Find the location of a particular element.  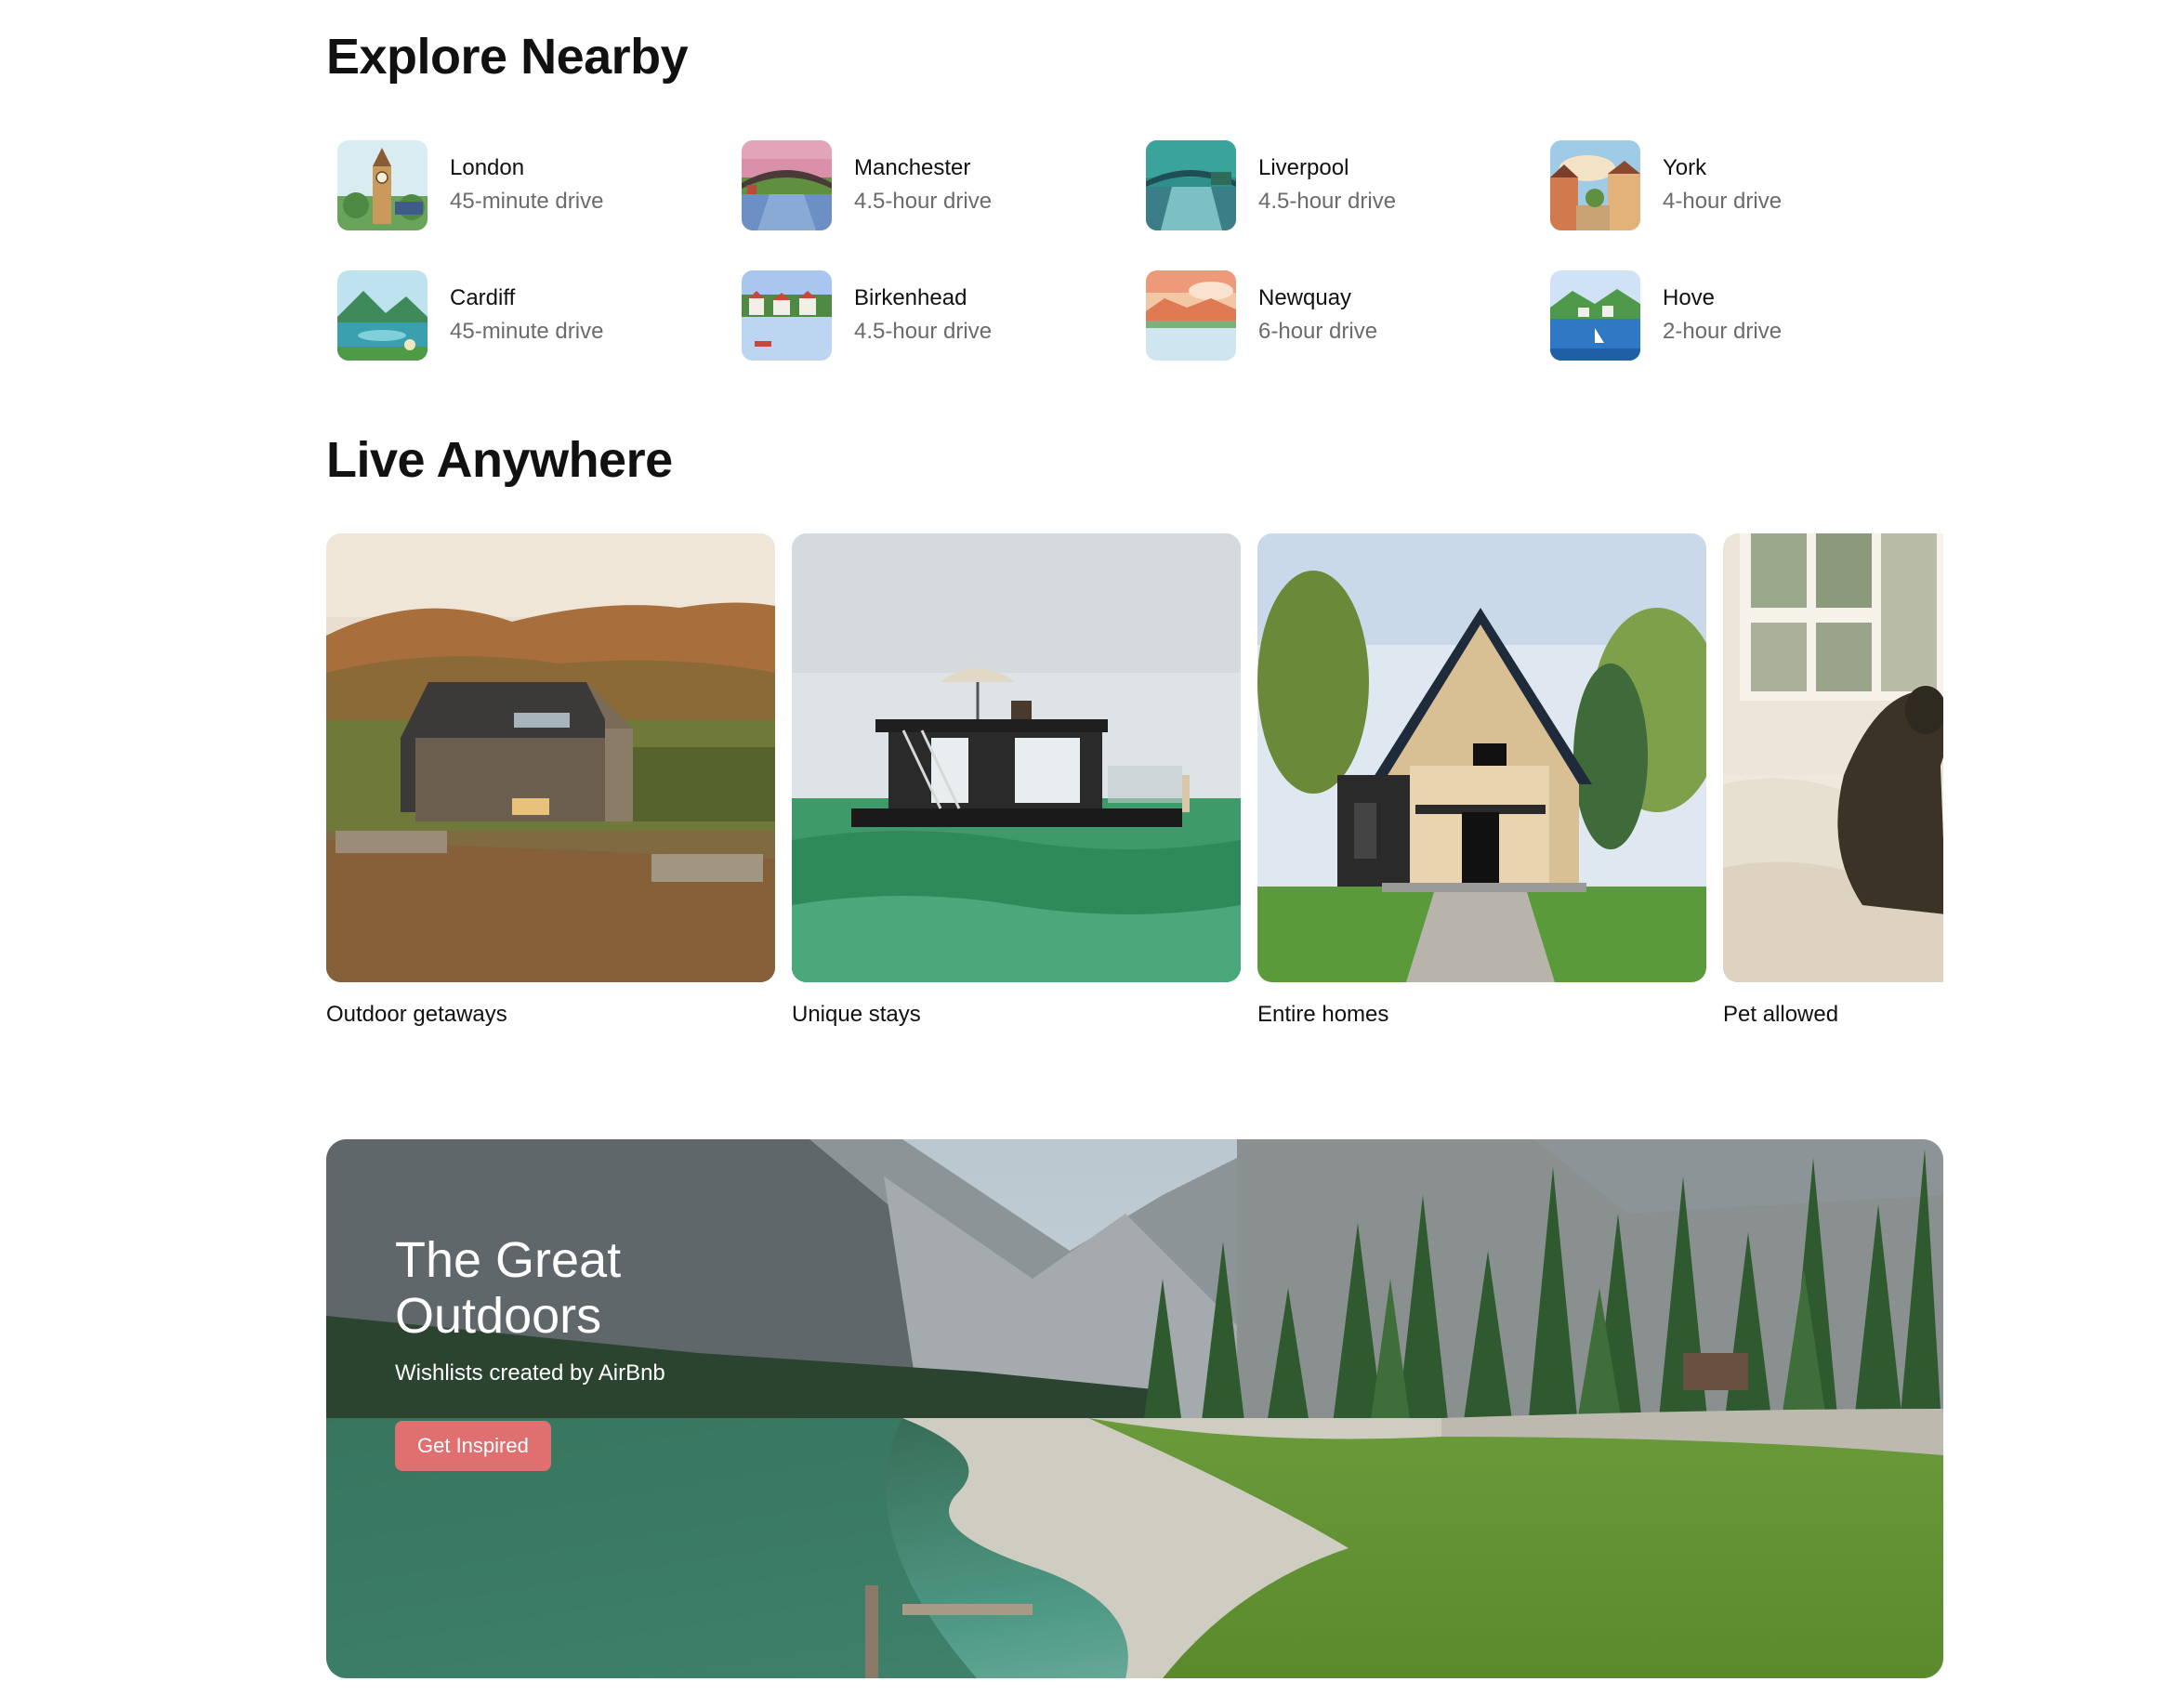

live-card-pet-allowed: Pet allowed is located at coordinates (1833, 781).